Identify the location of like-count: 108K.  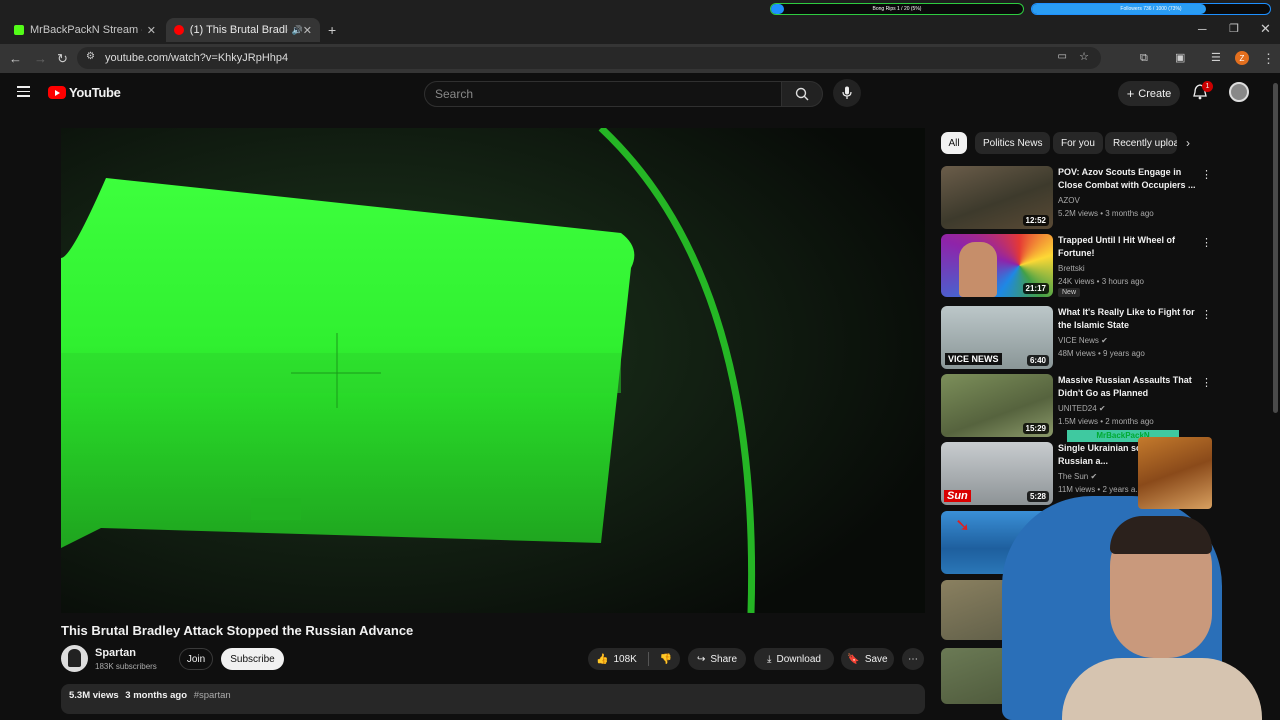
(624, 659).